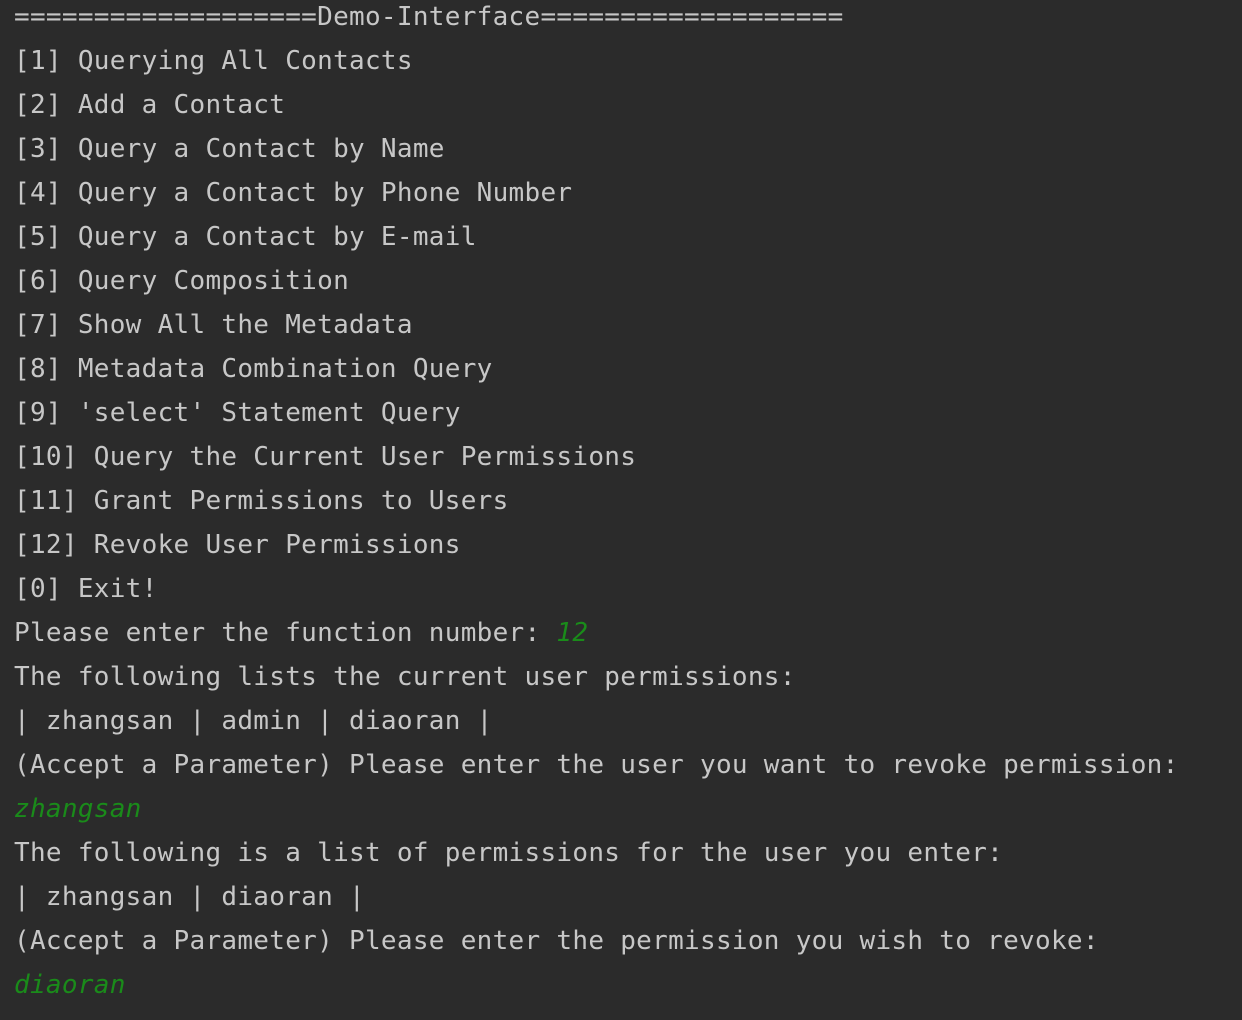 This screenshot has width=1242, height=1020. What do you see at coordinates (285, 633) in the screenshot?
I see `function-prompt: Please enter the function number:` at bounding box center [285, 633].